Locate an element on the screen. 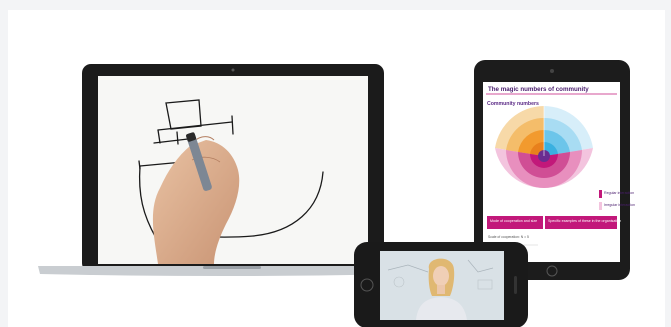 Image resolution: width=671 pixels, height=327 pixels. tablet-subtitle: Community numbers is located at coordinates (513, 104).